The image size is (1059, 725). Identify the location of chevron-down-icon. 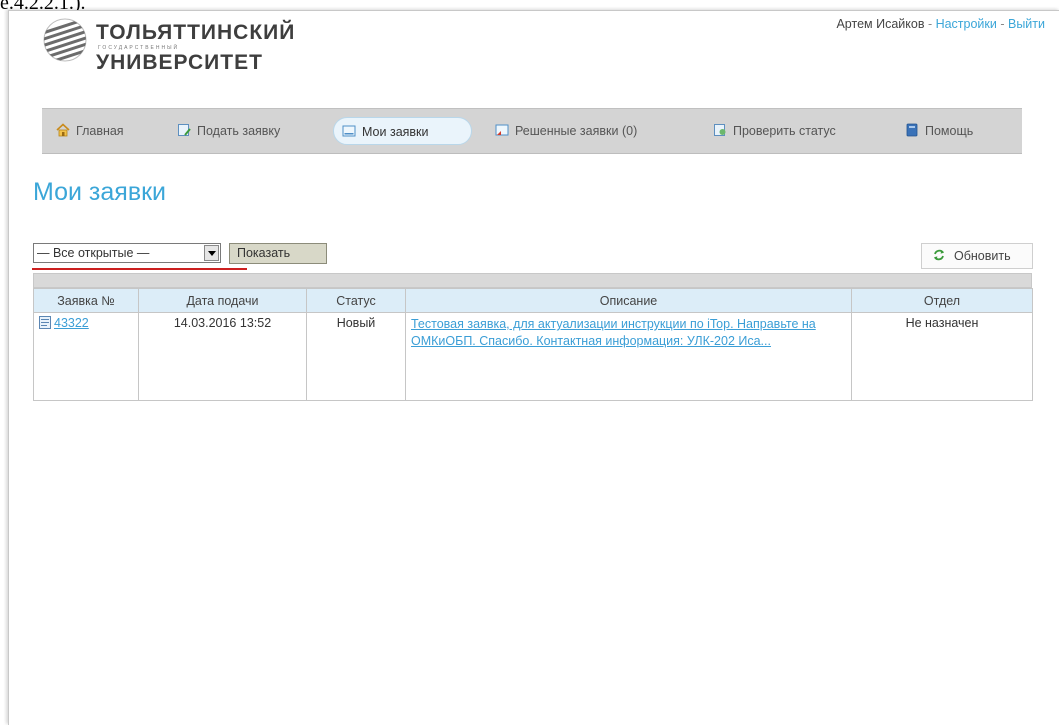
(211, 253).